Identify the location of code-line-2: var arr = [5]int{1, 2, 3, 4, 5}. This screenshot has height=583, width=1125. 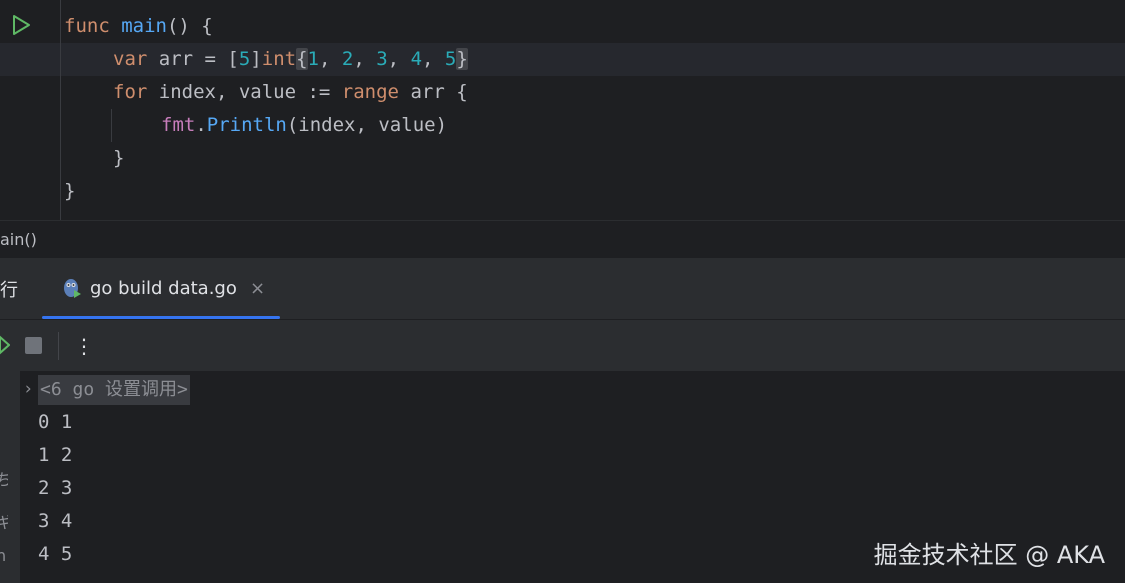
(290, 59).